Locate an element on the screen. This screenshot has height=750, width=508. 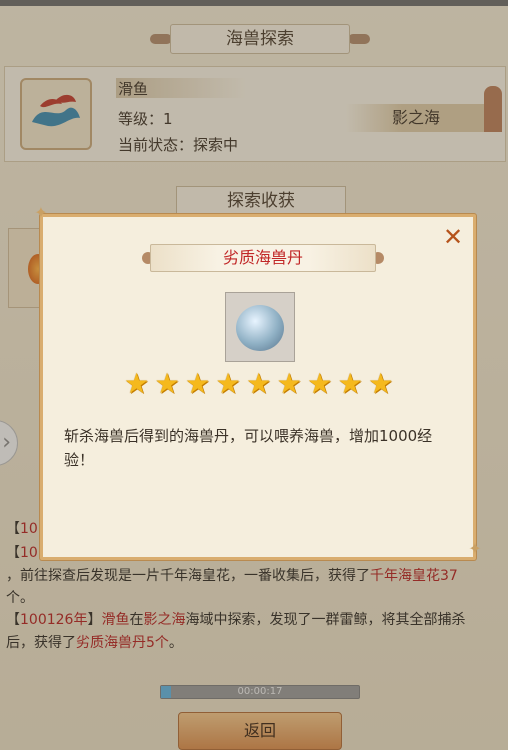
item-icon is located at coordinates (260, 327).